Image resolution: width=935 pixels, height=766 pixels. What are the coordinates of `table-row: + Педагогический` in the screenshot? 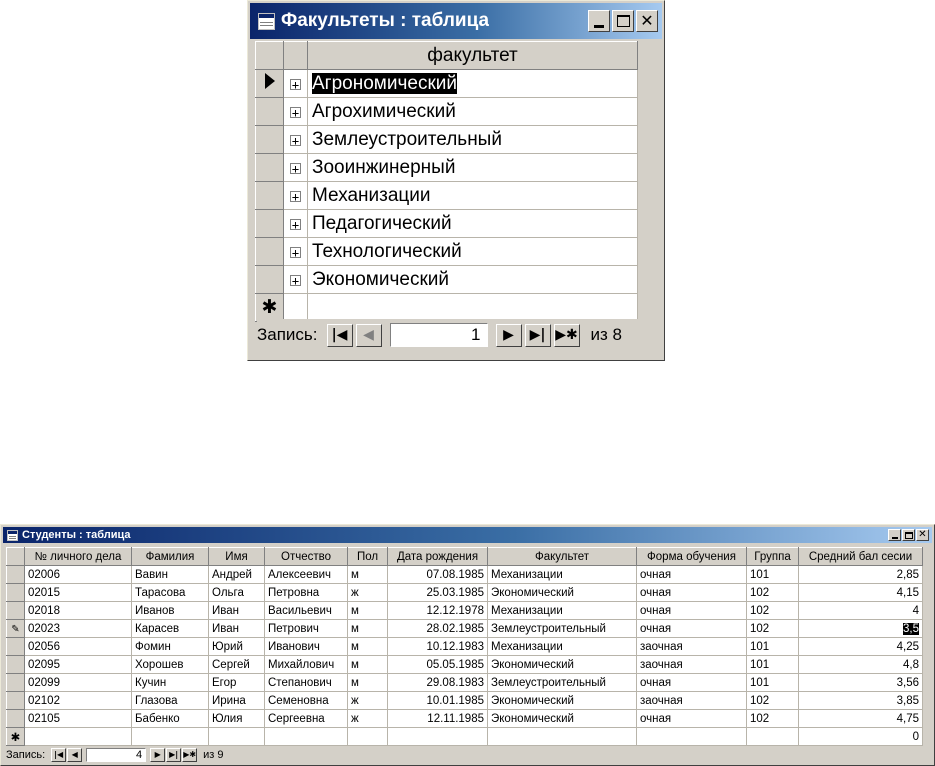 It's located at (446, 223).